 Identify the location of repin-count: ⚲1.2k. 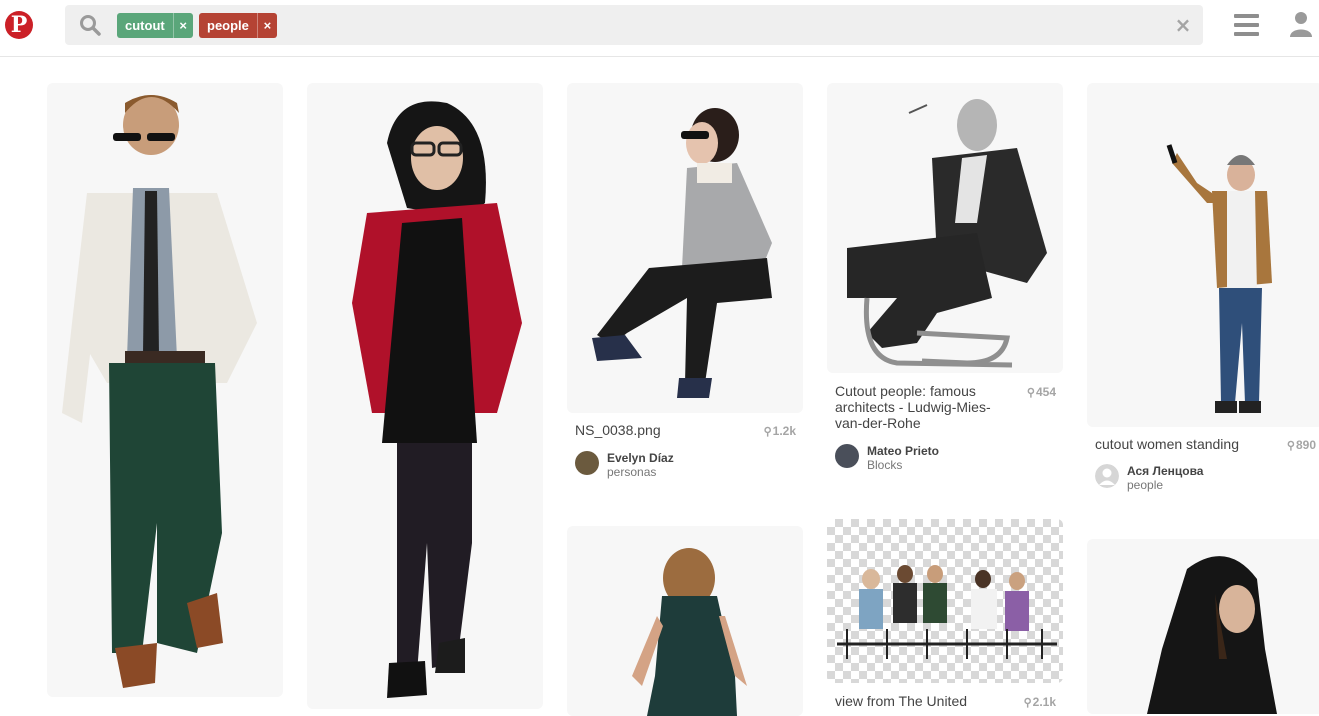
(780, 431).